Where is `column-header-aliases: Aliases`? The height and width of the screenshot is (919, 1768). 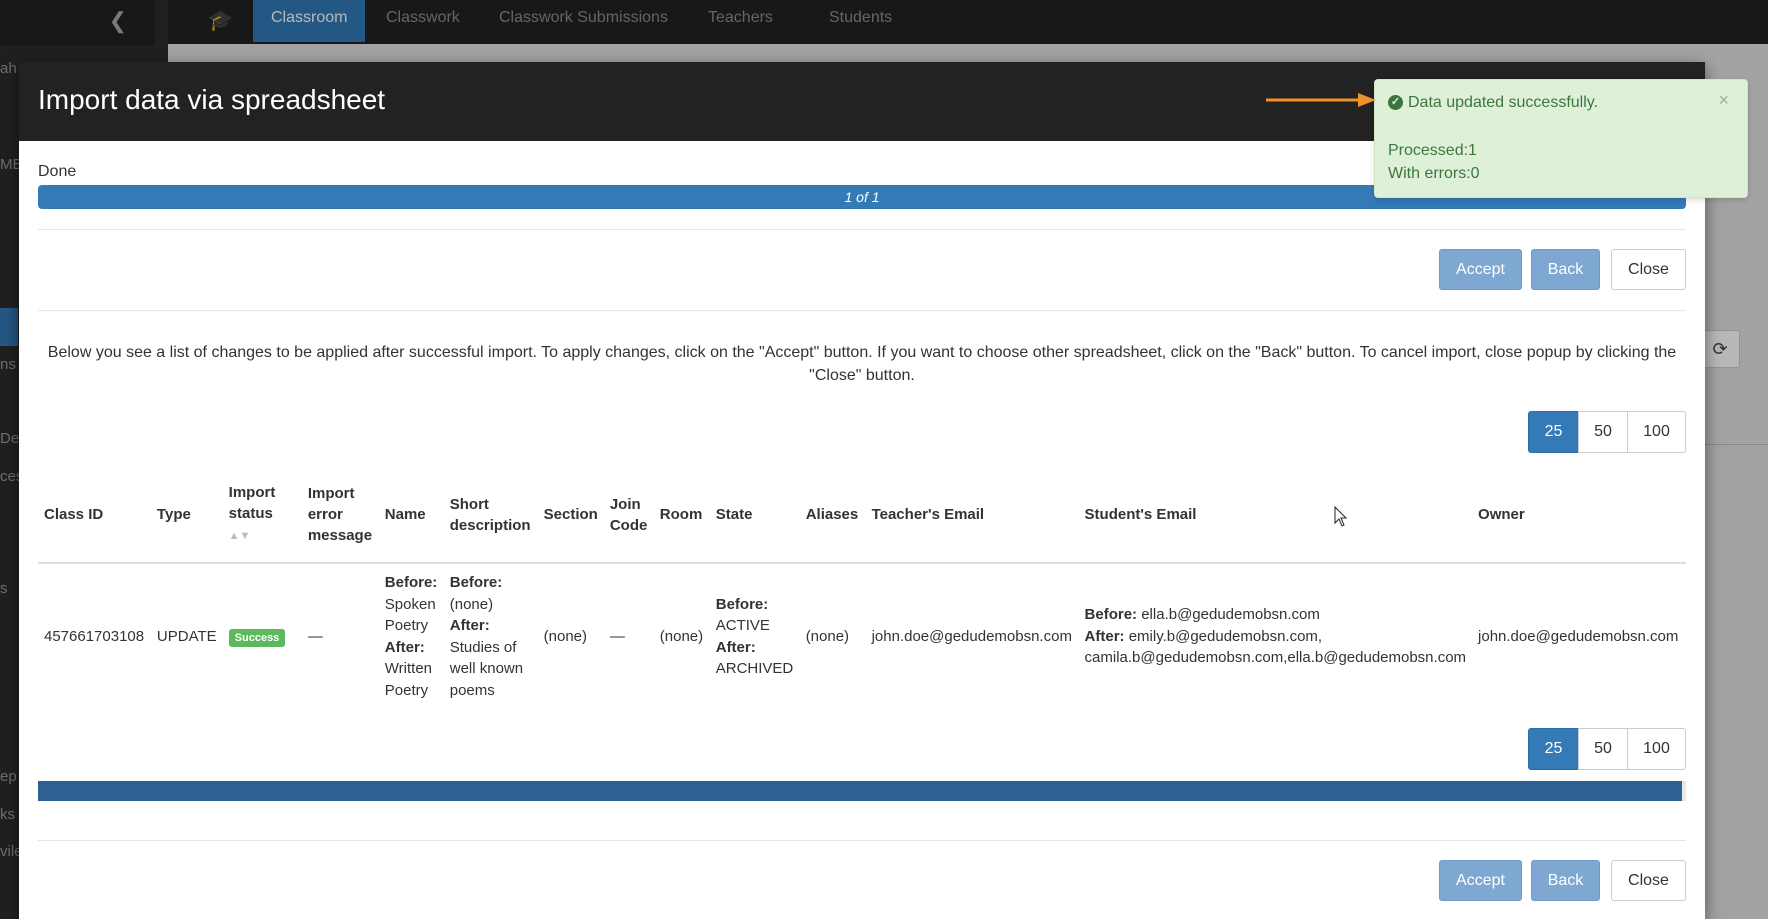
column-header-aliases: Aliases is located at coordinates (832, 515).